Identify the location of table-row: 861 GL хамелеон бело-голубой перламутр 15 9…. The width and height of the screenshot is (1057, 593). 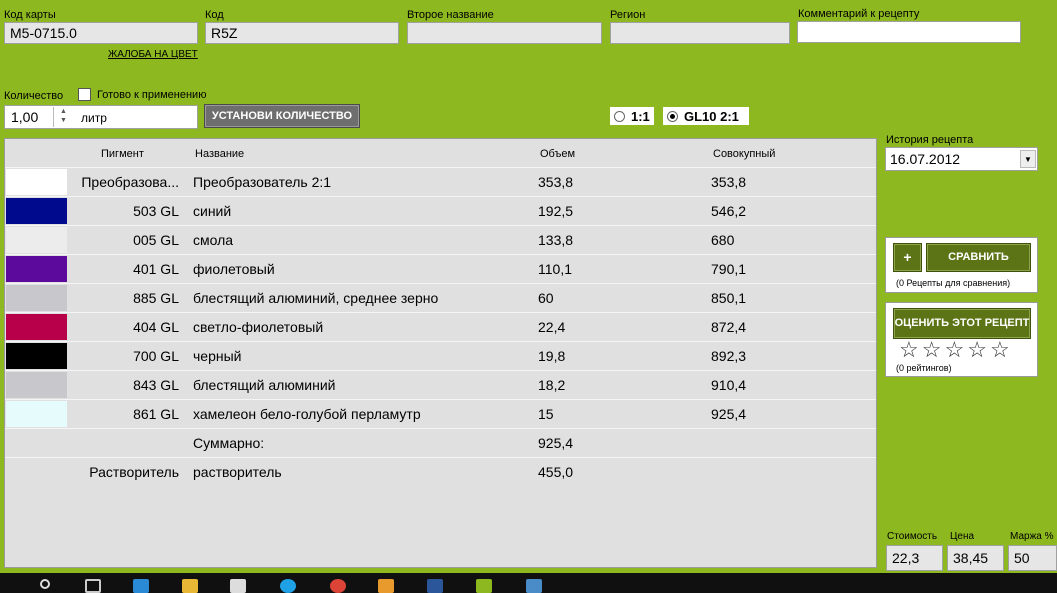
(440, 413).